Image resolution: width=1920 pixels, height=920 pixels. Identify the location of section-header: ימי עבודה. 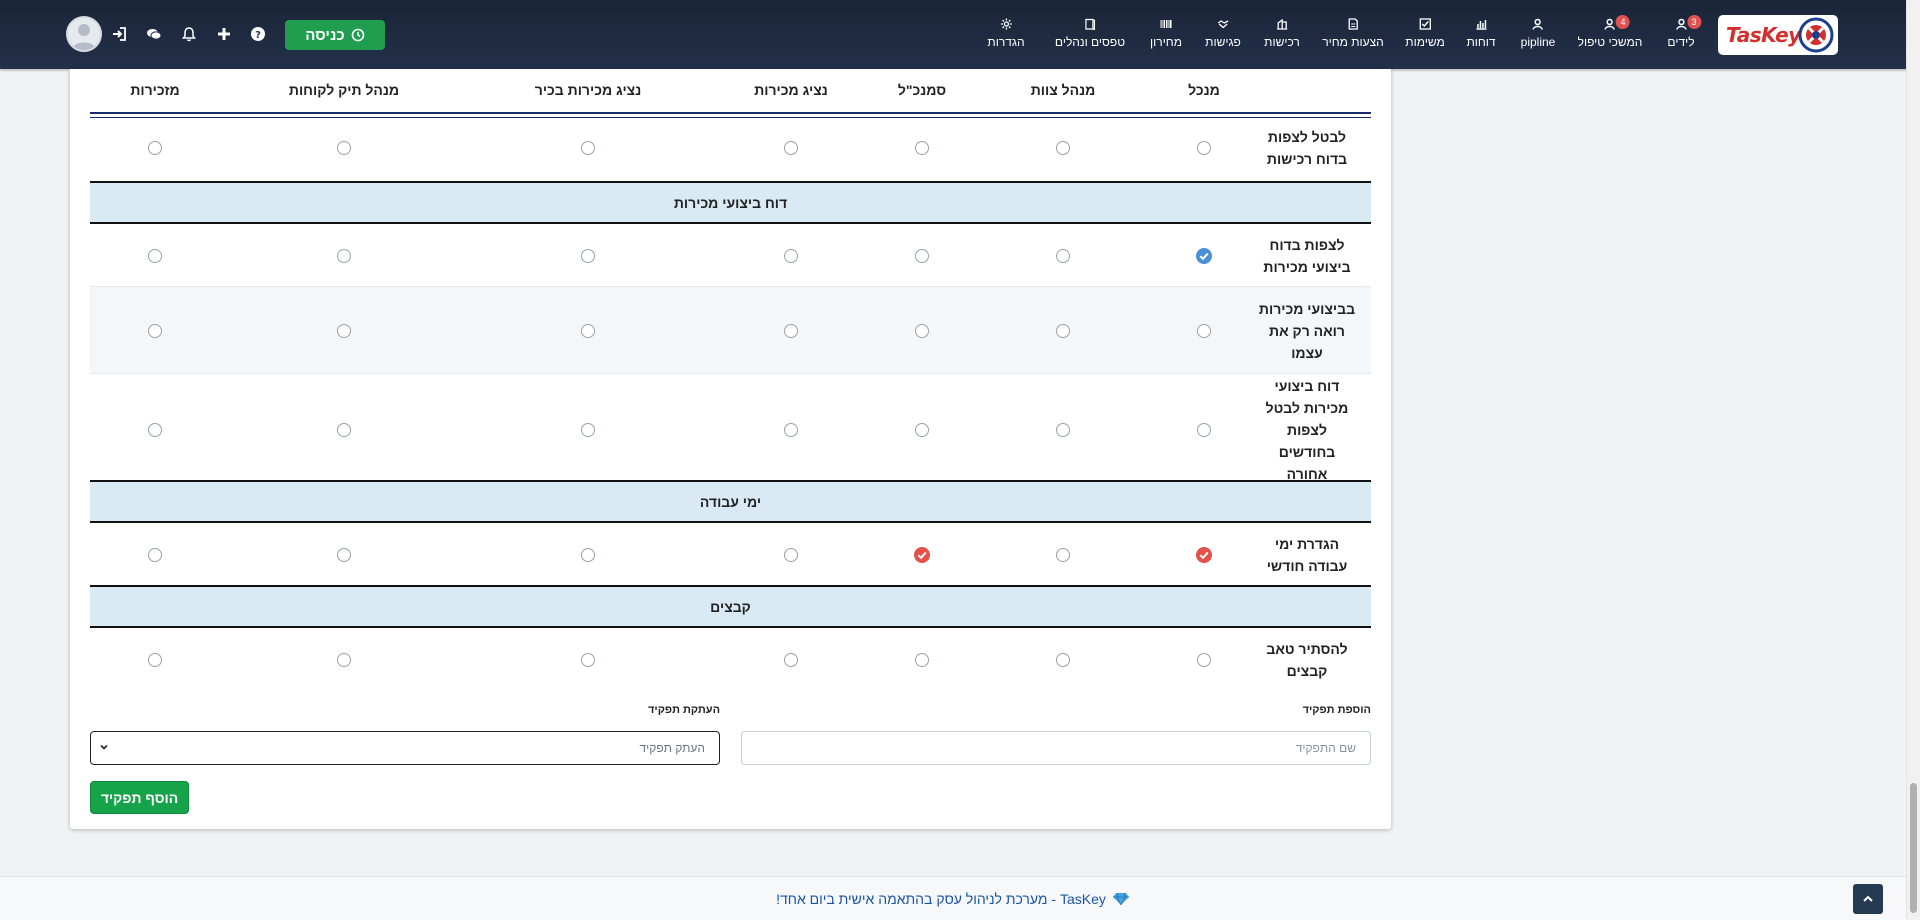
(730, 501).